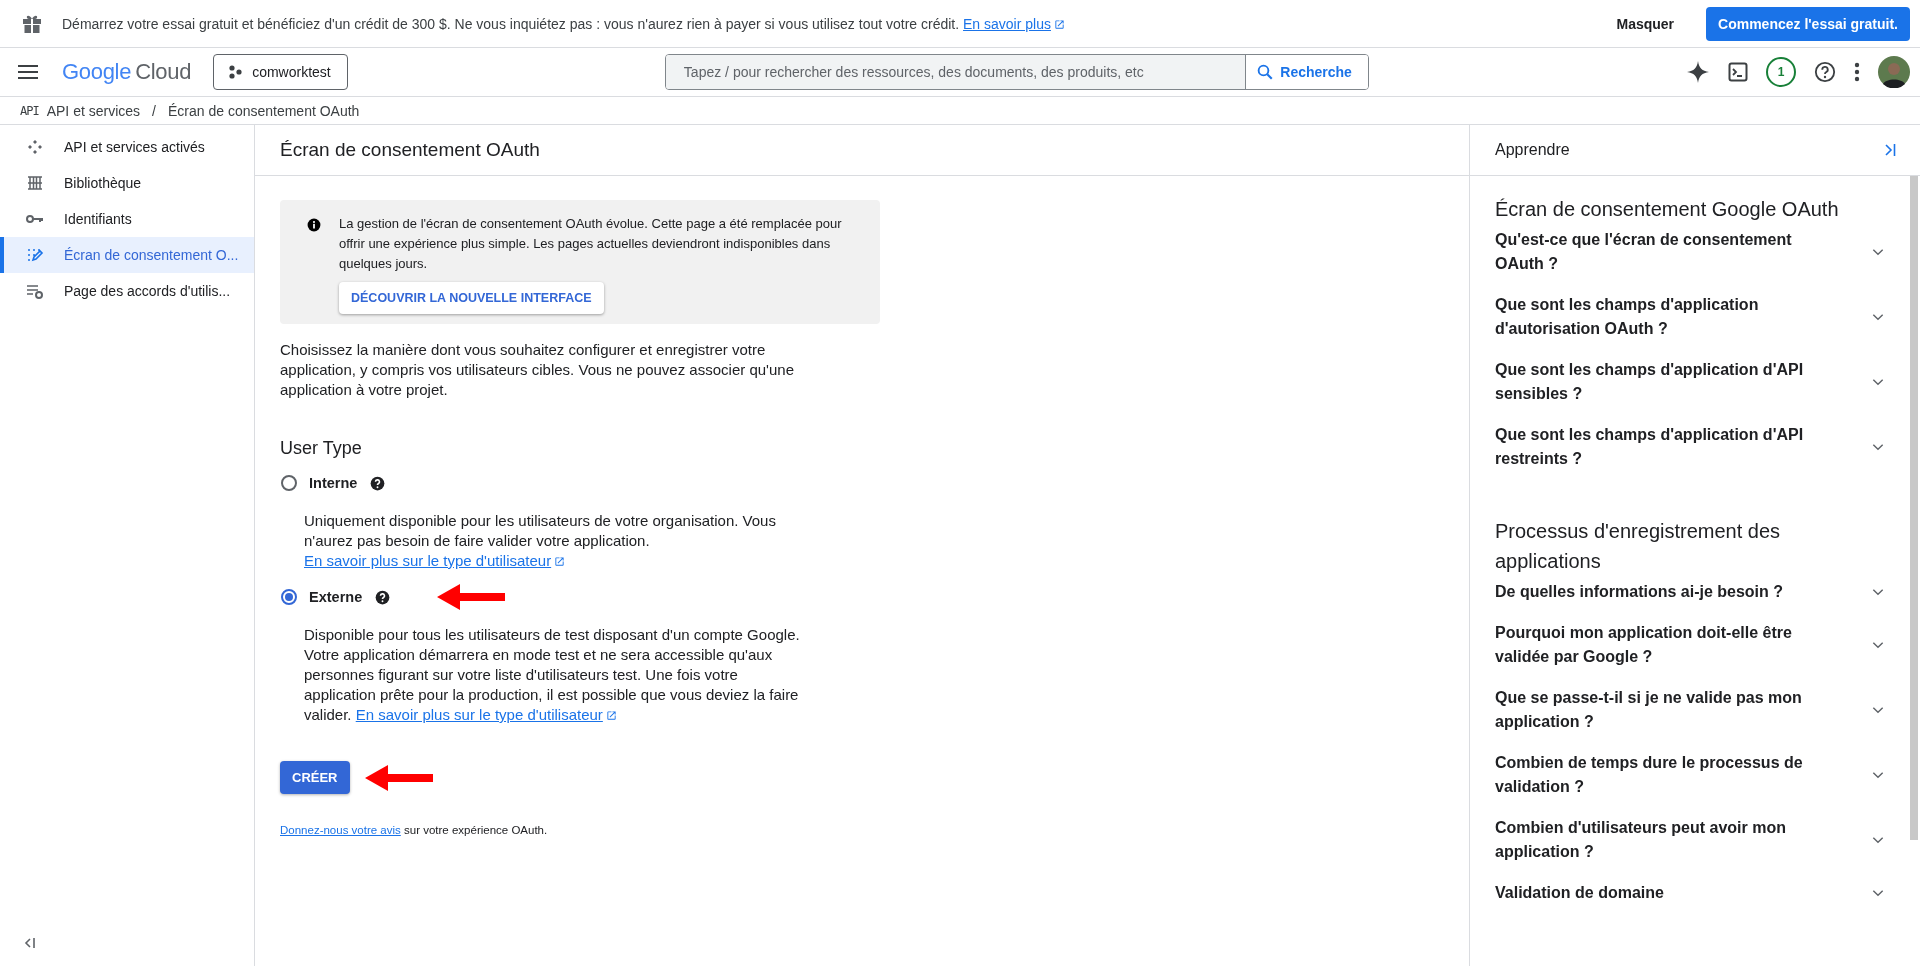  What do you see at coordinates (552, 675) in the screenshot?
I see `option-description: Disponible pour tous les utilisateurs de test disposant d'un compte Google. Votre application démarrera en mode test et ne sera accessible qu'aux personnes figurant sur votre liste d'utilisateurs test. Une fois votre application prête pour la production, il est possible que vous deviez la faire valider. En savoir plus sur le type d'utilisateur` at bounding box center [552, 675].